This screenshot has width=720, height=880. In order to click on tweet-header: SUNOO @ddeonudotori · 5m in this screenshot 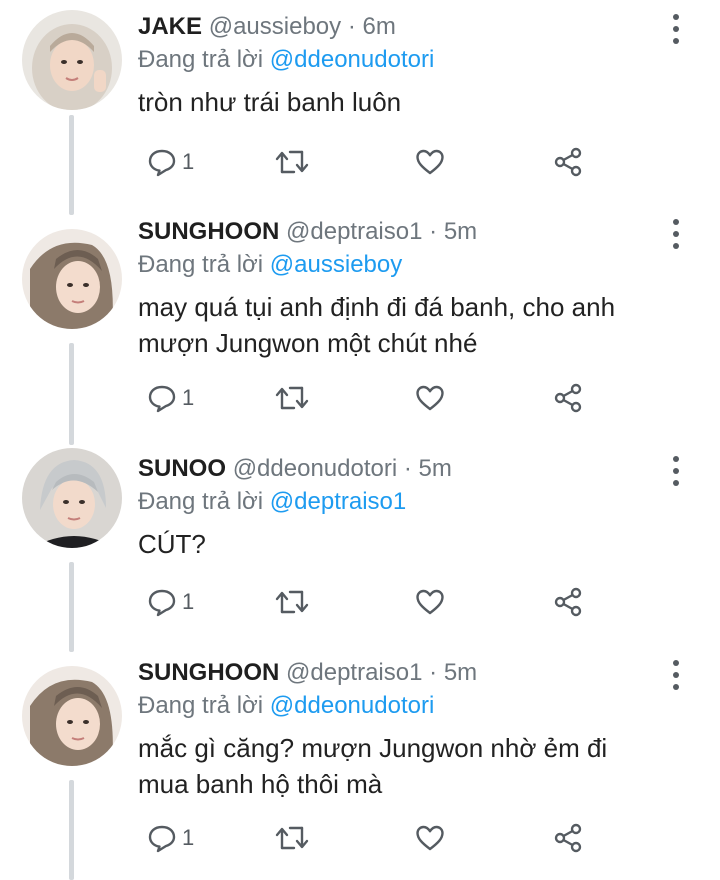, I will do `click(399, 469)`.